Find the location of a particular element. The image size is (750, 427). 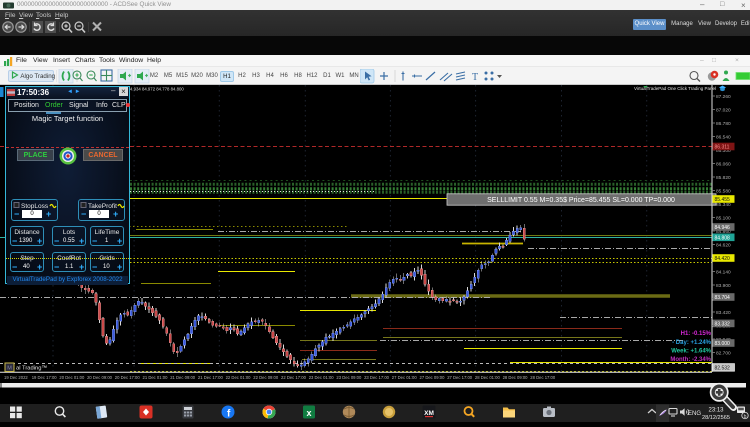

svg-text: 84.620 is located at coordinates (723, 245).